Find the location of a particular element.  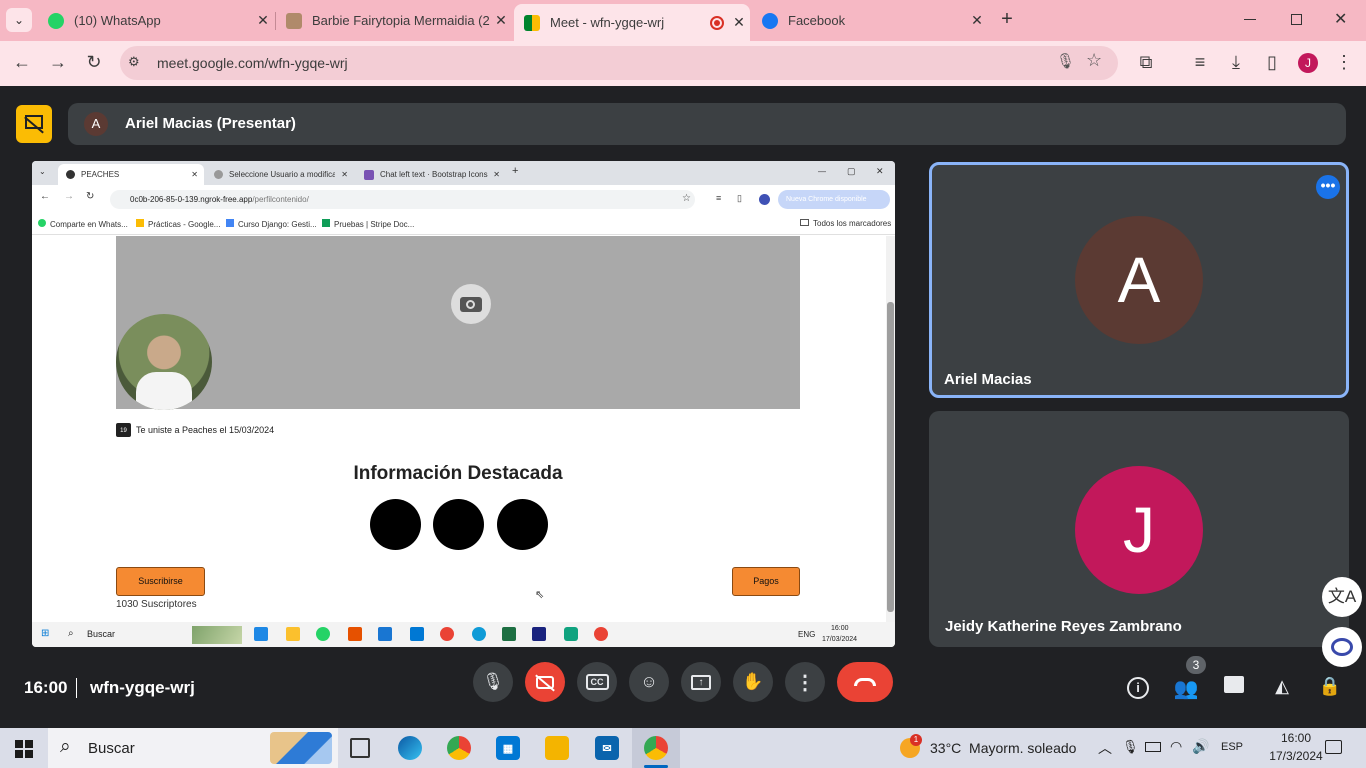

chrome-icon is located at coordinates (459, 748).